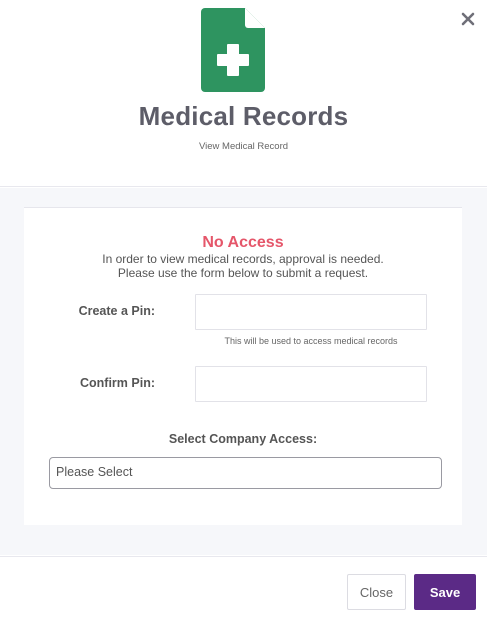 The height and width of the screenshot is (619, 487). I want to click on page-subtitle: View Medical Record, so click(243, 146).